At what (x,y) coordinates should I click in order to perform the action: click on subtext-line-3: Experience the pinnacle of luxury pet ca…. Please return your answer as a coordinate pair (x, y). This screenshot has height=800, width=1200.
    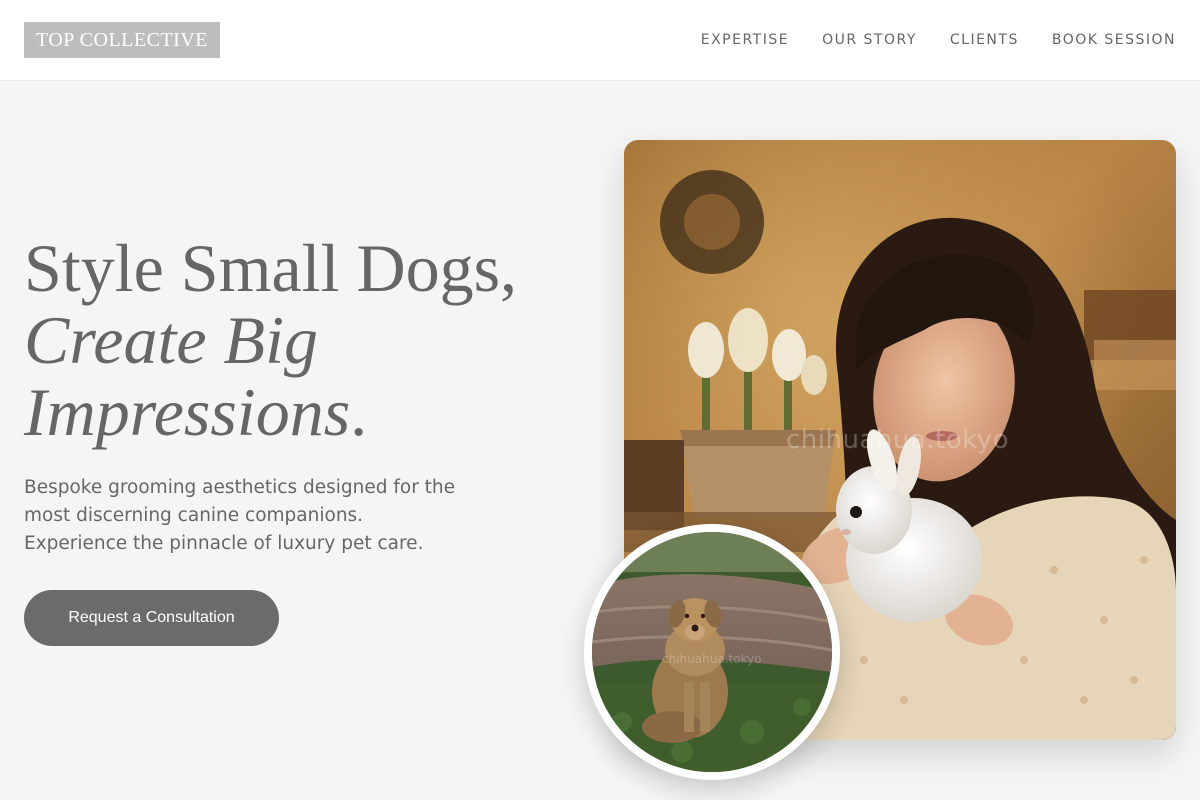
    Looking at the image, I should click on (224, 543).